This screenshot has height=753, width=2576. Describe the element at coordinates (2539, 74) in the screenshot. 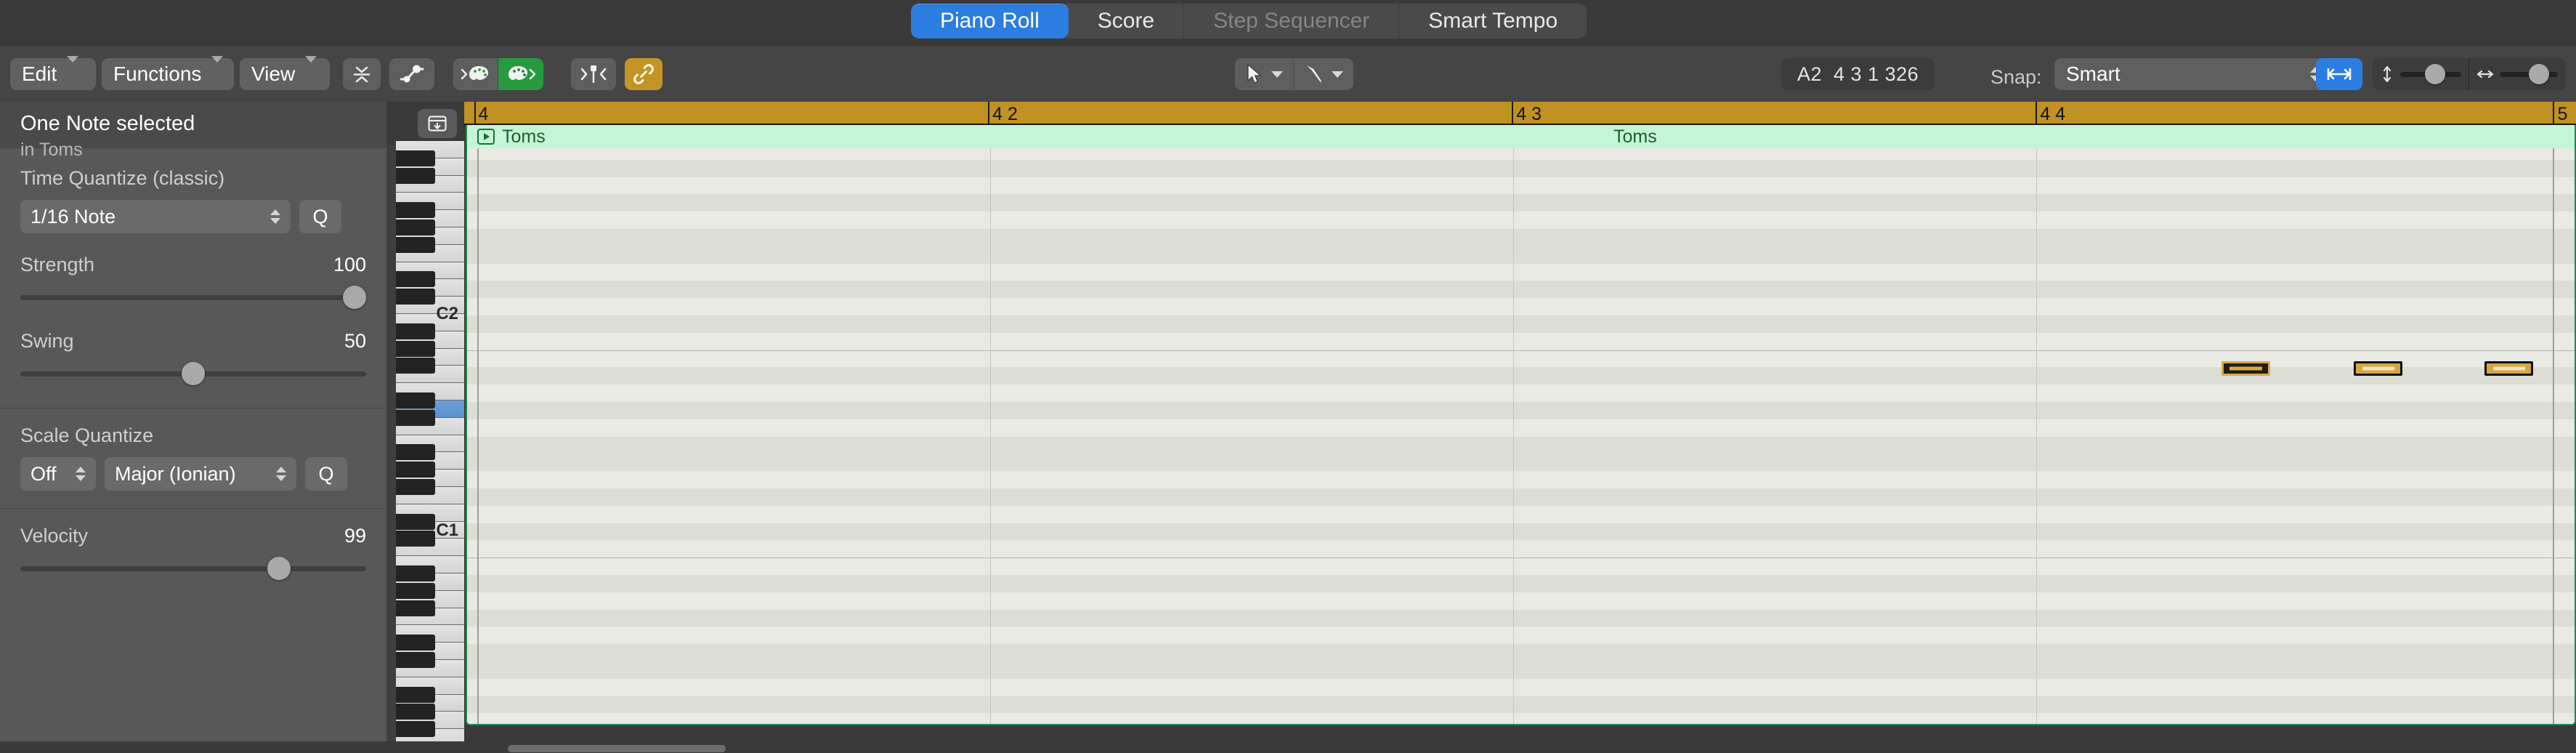

I see `horizontal-zoom-knob` at that location.